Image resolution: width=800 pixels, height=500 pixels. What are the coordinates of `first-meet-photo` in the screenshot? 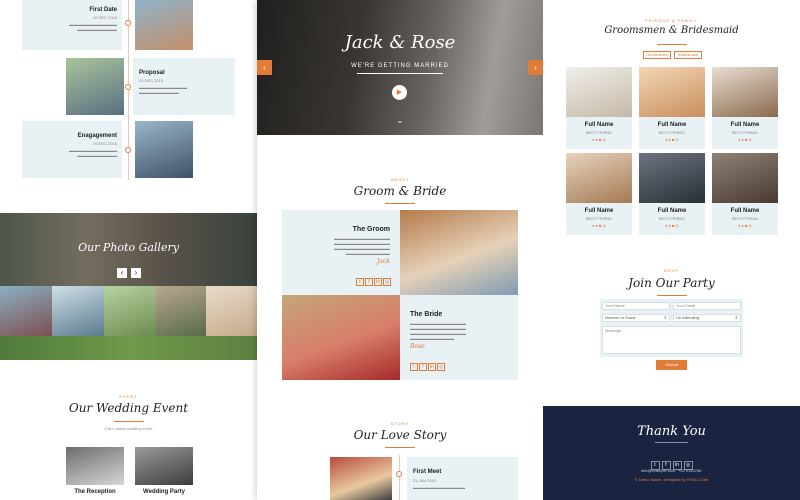 It's located at (361, 478).